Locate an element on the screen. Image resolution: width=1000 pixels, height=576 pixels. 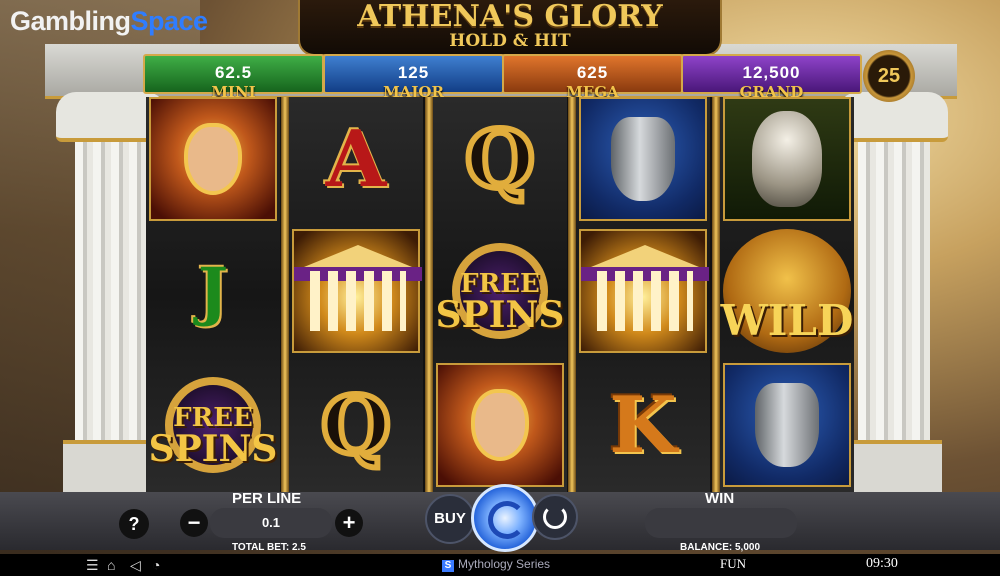
symbol-letter: A is located at coordinates (356, 159).